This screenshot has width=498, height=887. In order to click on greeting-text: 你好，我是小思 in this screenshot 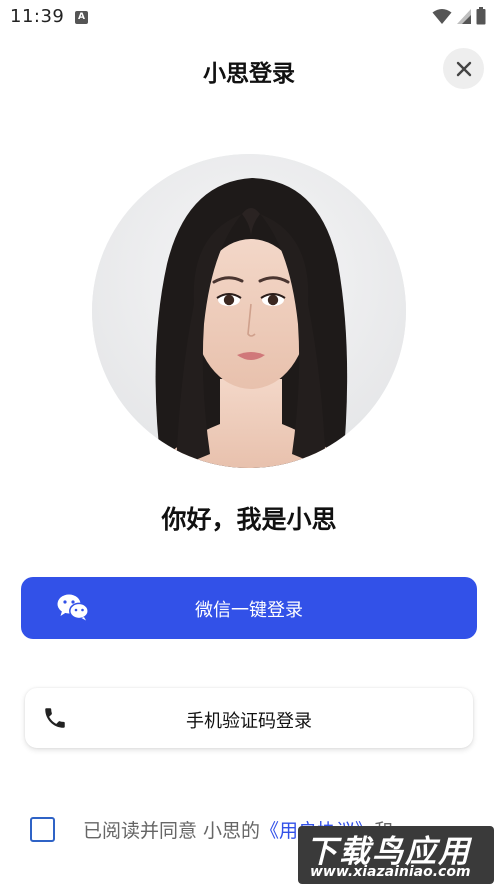, I will do `click(249, 519)`.